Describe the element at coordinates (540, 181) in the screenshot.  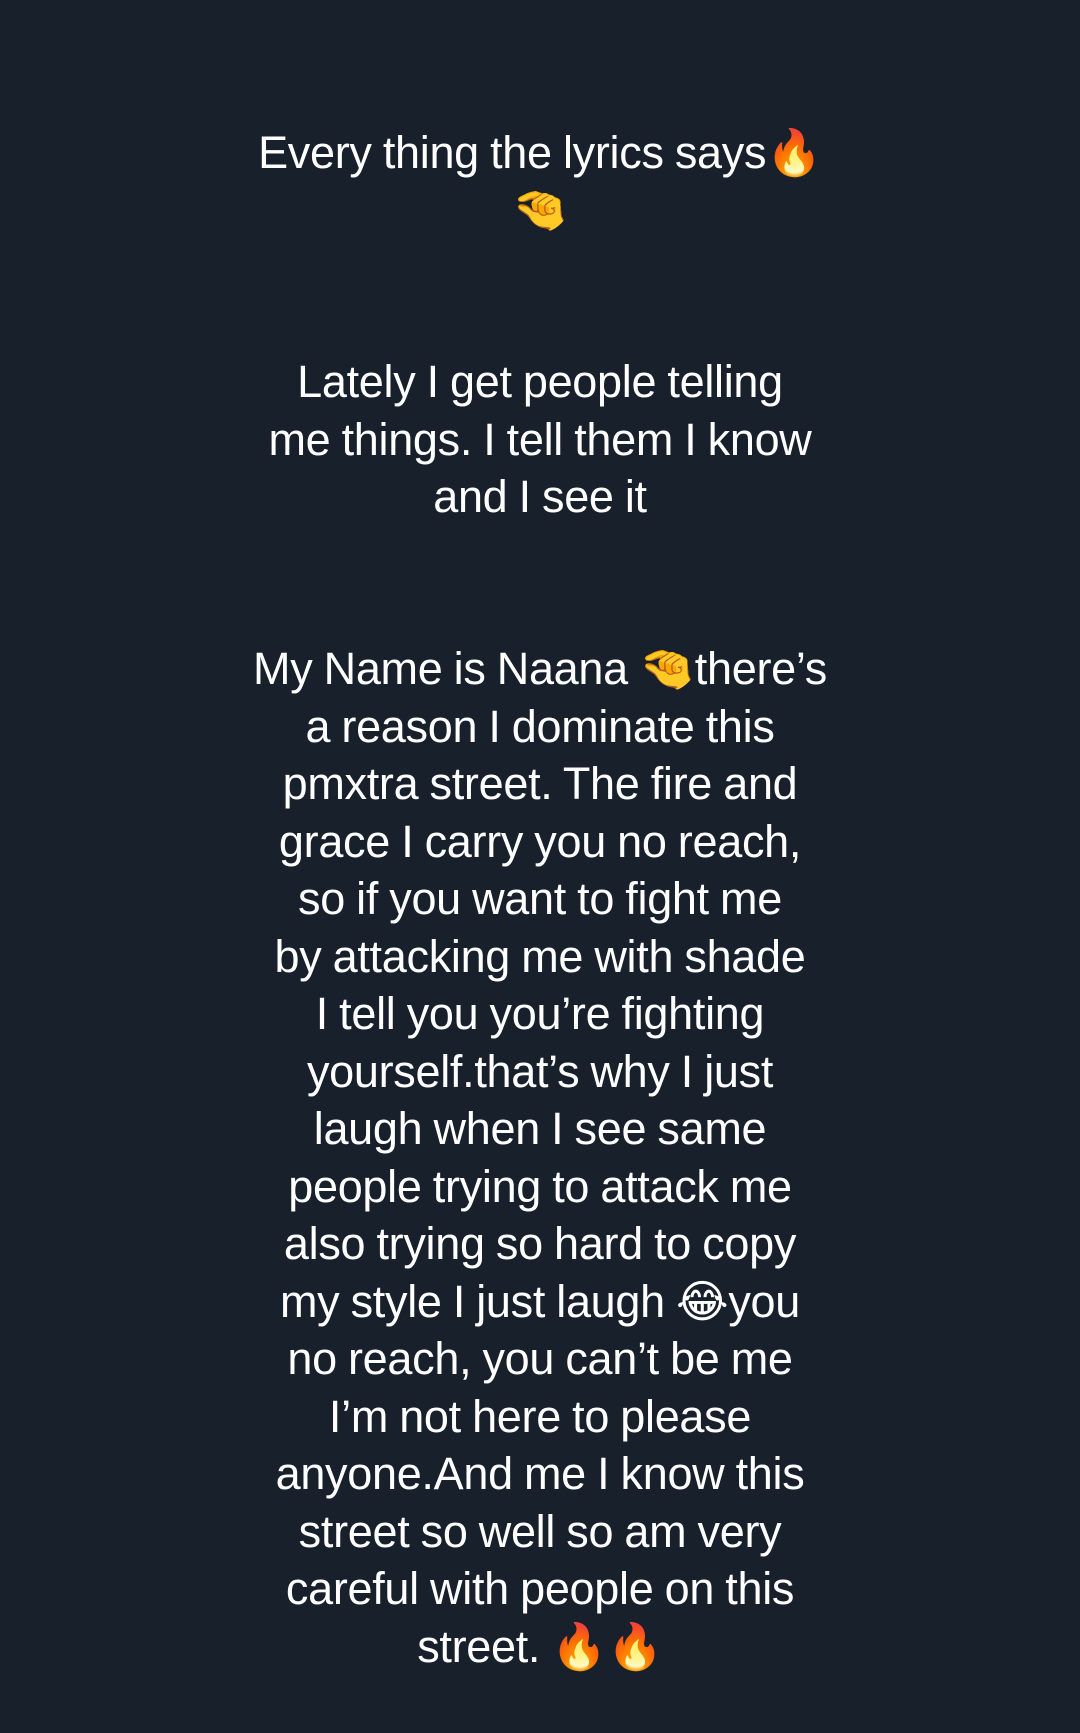
I see `caption-paragraph-intro: Every thing the lyrics says🔥 🤏` at that location.